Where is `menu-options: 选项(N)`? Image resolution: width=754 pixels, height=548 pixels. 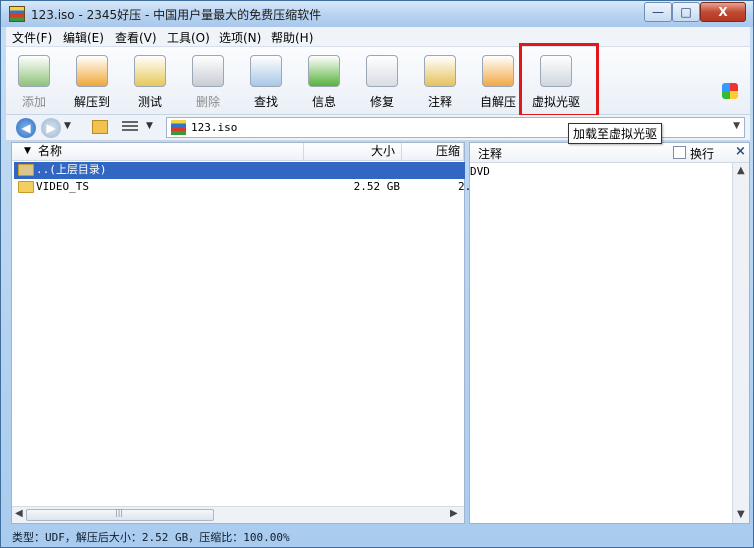 menu-options: 选项(N) is located at coordinates (240, 37).